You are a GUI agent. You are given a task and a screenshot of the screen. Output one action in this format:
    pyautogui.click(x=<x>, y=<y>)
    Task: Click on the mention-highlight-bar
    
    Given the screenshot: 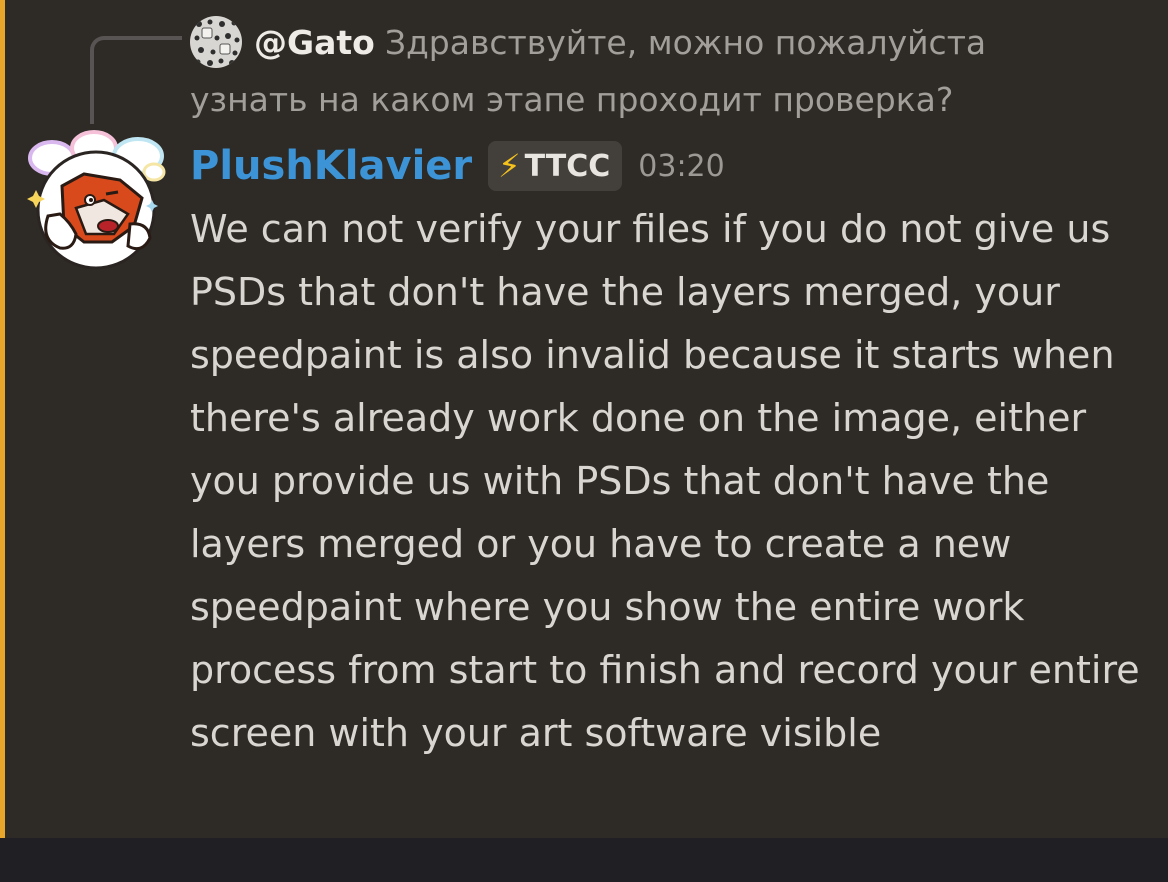 What is the action you would take?
    pyautogui.click(x=2, y=419)
    